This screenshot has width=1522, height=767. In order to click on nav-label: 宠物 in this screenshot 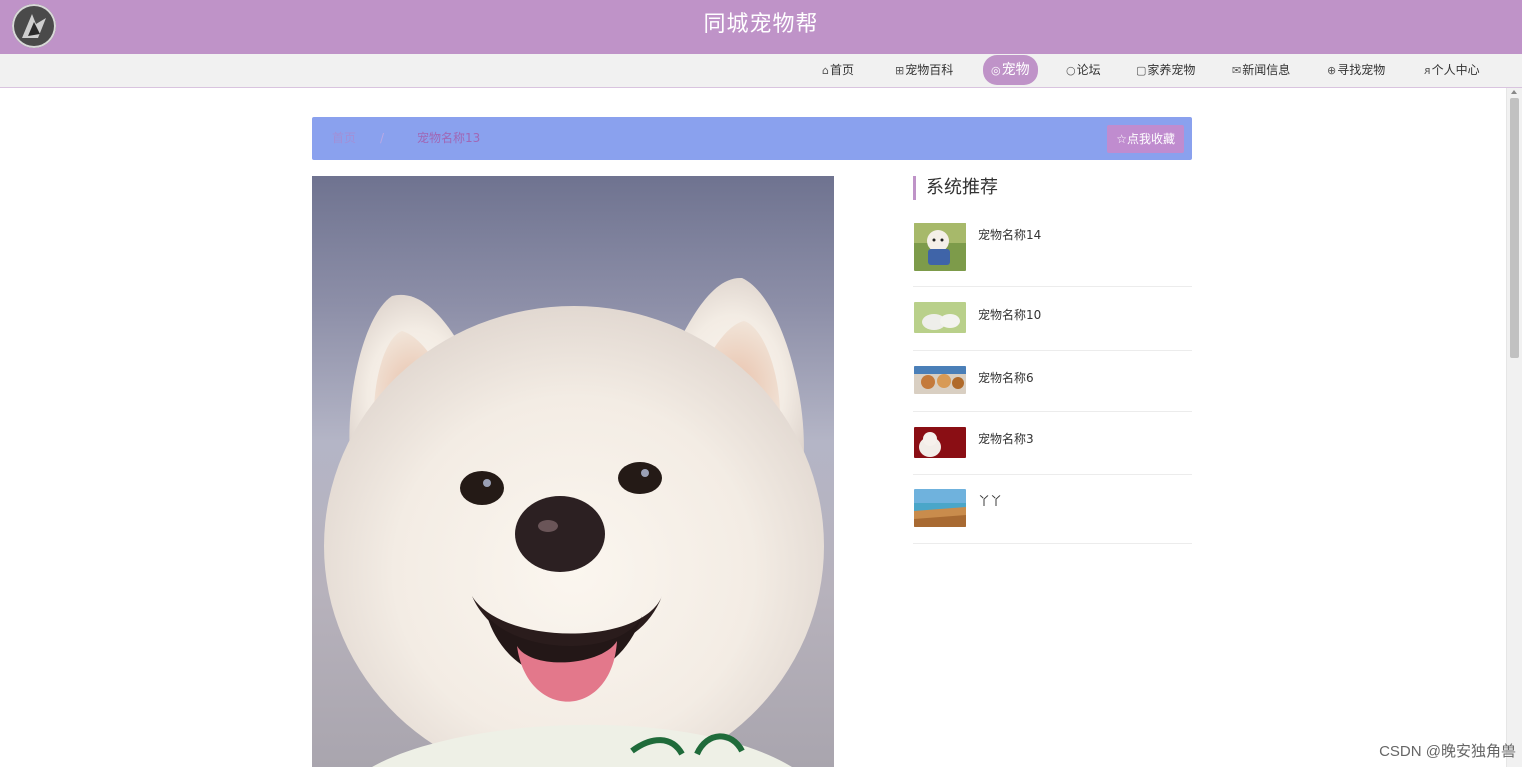, I will do `click(1015, 70)`.